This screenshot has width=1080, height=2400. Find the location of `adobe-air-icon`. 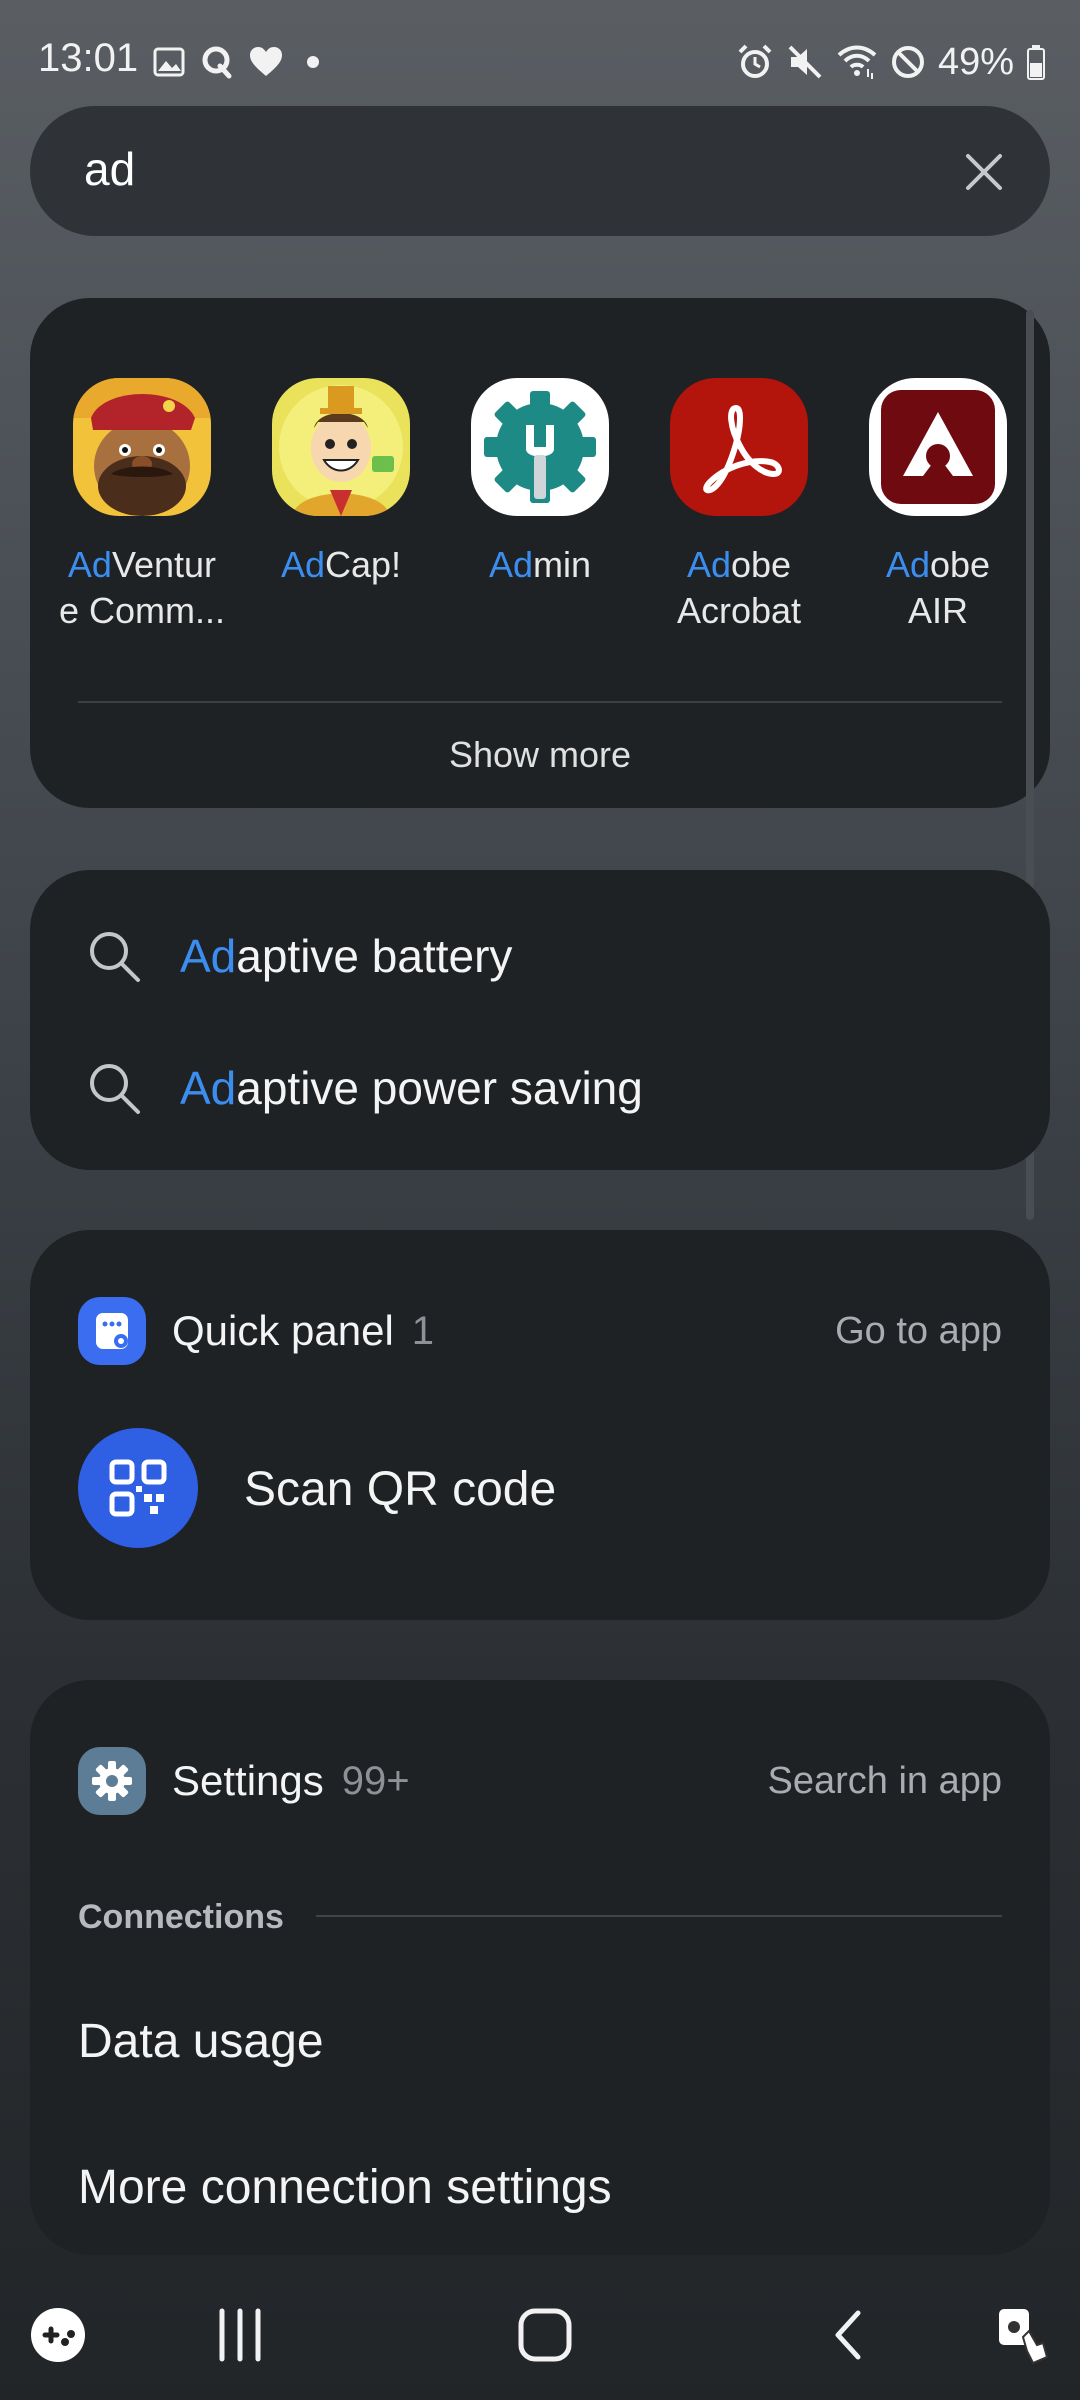

adobe-air-icon is located at coordinates (938, 447).